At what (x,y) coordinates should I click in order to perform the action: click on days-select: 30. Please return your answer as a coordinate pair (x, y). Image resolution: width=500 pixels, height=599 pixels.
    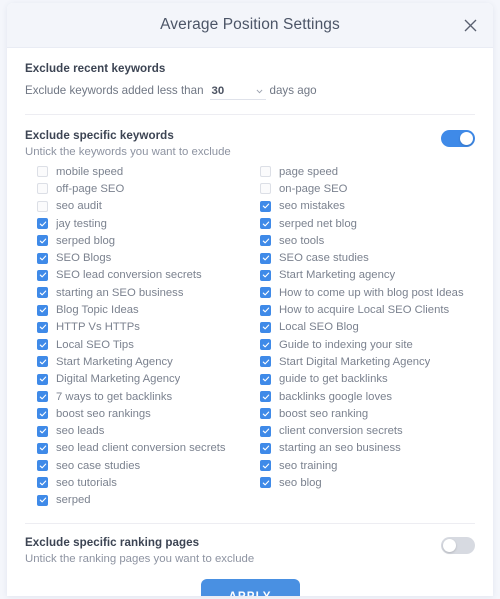
    Looking at the image, I should click on (237, 92).